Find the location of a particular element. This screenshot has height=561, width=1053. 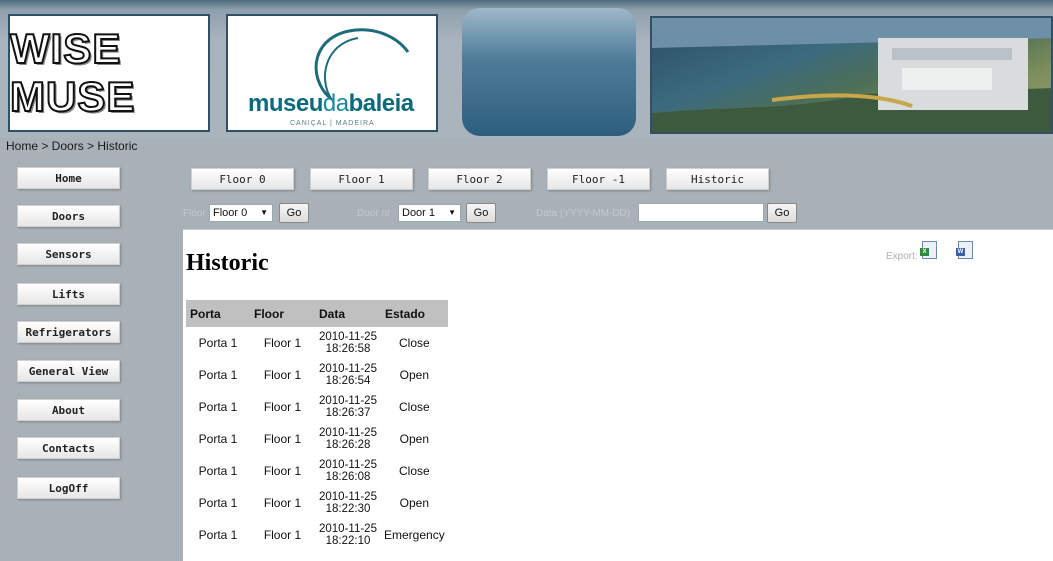

date-cell: 2010-11-25 18:26:28 is located at coordinates (348, 439).